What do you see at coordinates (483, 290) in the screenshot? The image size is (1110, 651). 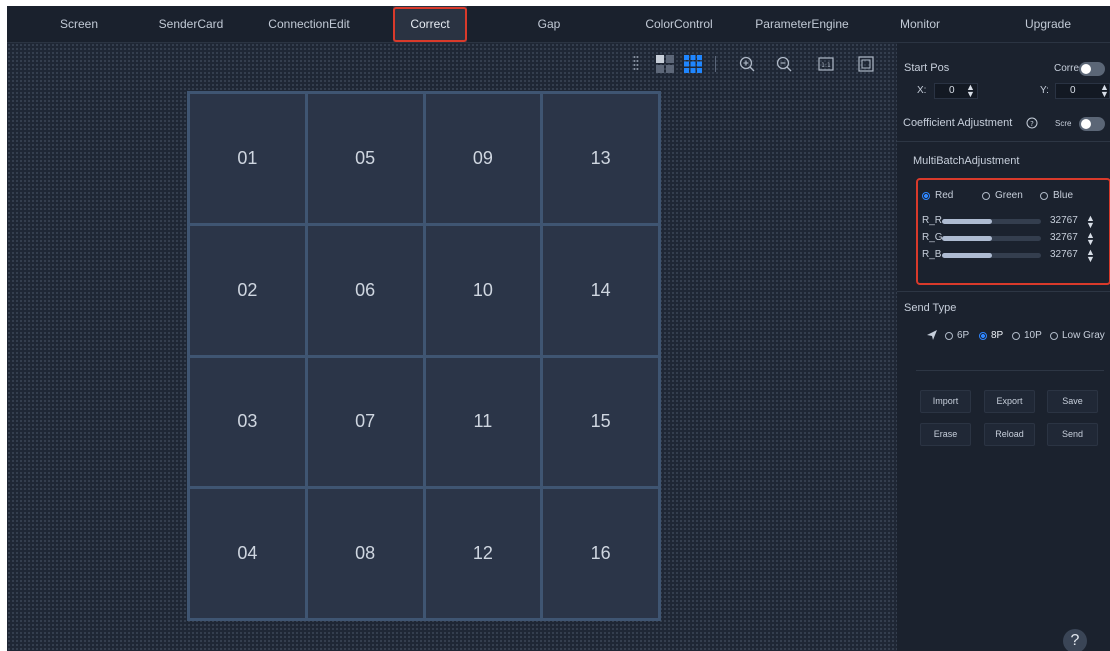 I see `cabinet-cell: 10` at bounding box center [483, 290].